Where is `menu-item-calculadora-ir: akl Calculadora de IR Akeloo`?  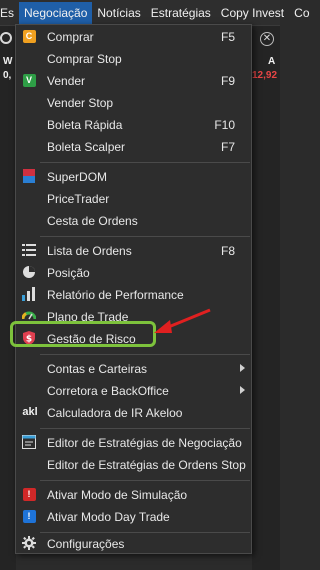 menu-item-calculadora-ir: akl Calculadora de IR Akeloo is located at coordinates (134, 413).